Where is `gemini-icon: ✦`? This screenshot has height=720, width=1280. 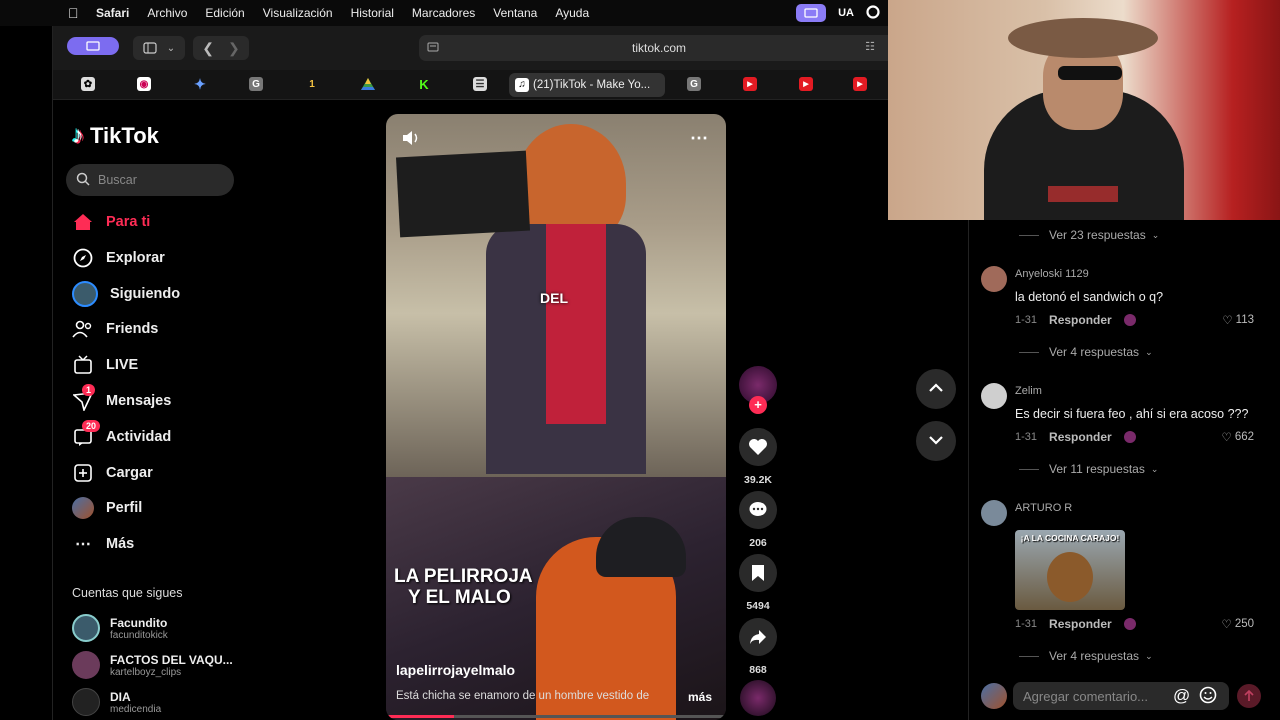 gemini-icon: ✦ is located at coordinates (200, 84).